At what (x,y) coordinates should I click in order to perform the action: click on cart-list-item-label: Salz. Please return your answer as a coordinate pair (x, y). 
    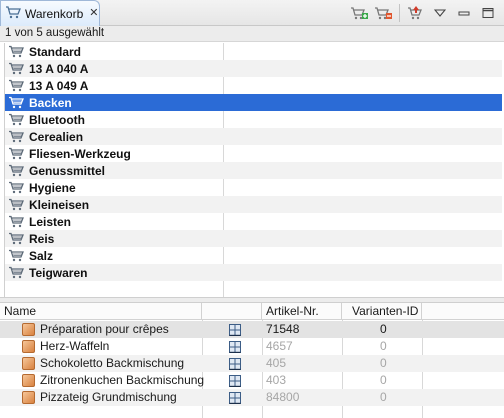
    Looking at the image, I should click on (41, 255).